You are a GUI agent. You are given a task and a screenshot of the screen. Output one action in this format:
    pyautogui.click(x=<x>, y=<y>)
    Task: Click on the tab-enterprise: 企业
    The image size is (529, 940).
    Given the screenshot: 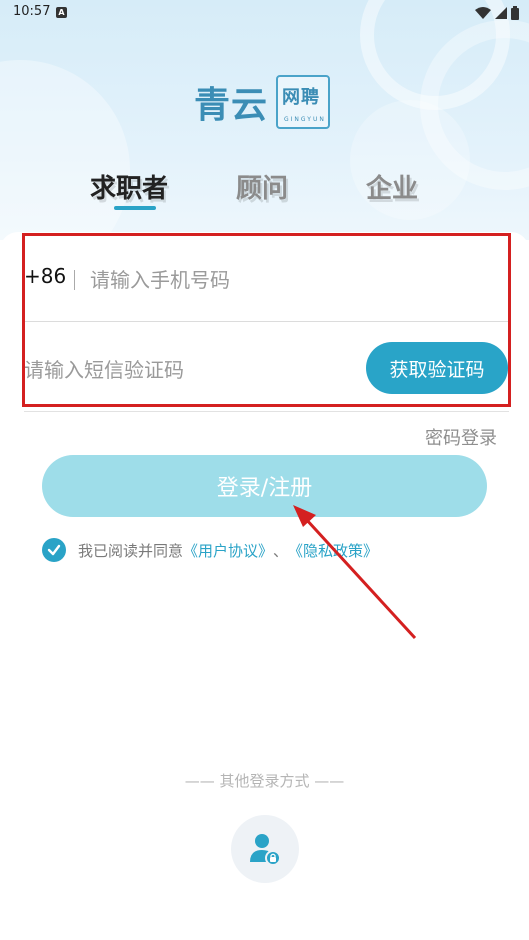 What is the action you would take?
    pyautogui.click(x=392, y=186)
    